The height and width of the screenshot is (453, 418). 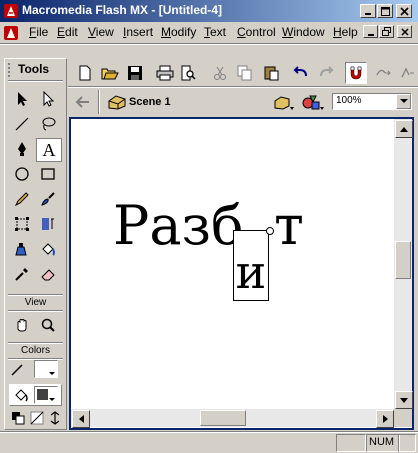 I want to click on eyedropper-tool, so click(x=22, y=274).